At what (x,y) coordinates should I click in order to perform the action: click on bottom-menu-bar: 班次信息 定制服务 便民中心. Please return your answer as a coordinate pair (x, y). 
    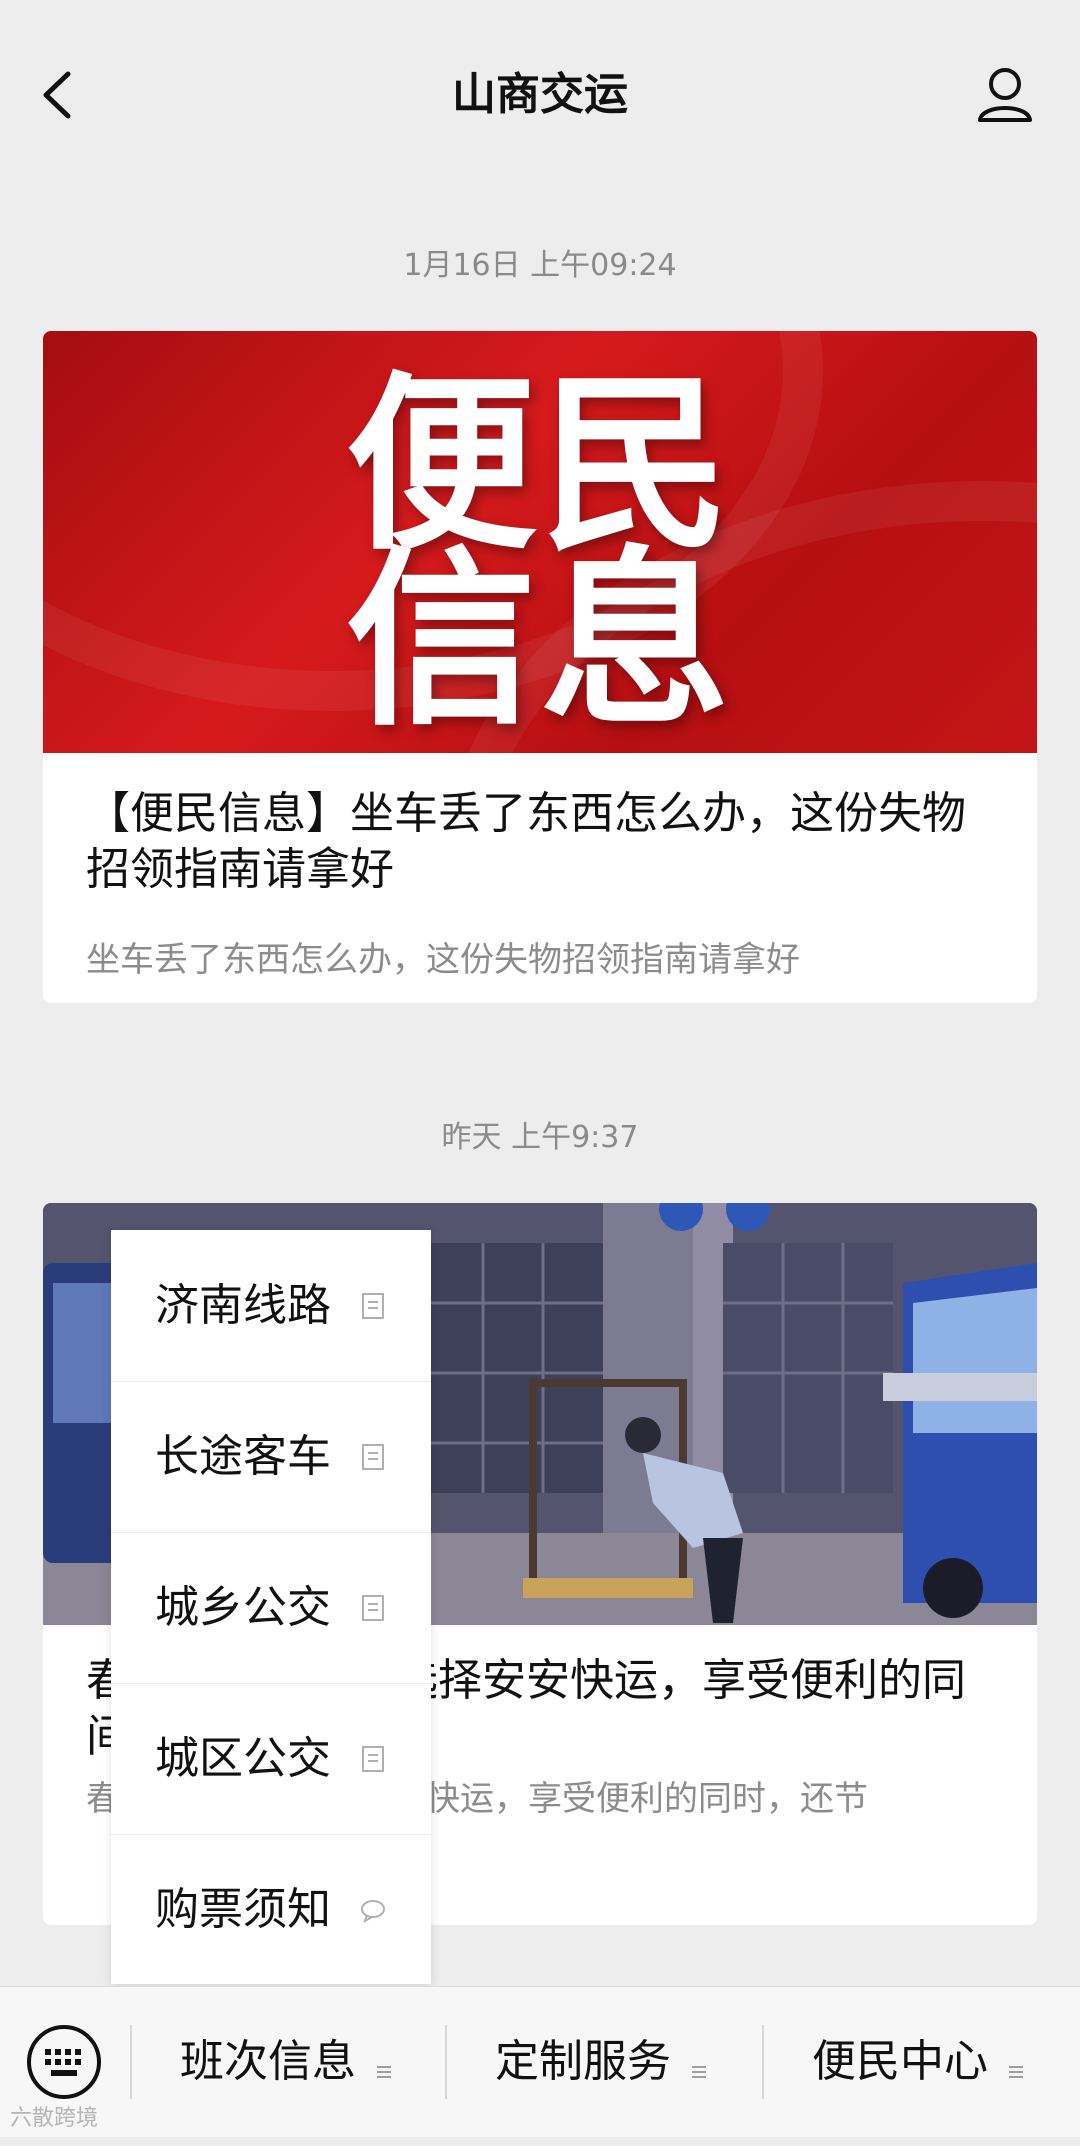
    Looking at the image, I should click on (540, 2061).